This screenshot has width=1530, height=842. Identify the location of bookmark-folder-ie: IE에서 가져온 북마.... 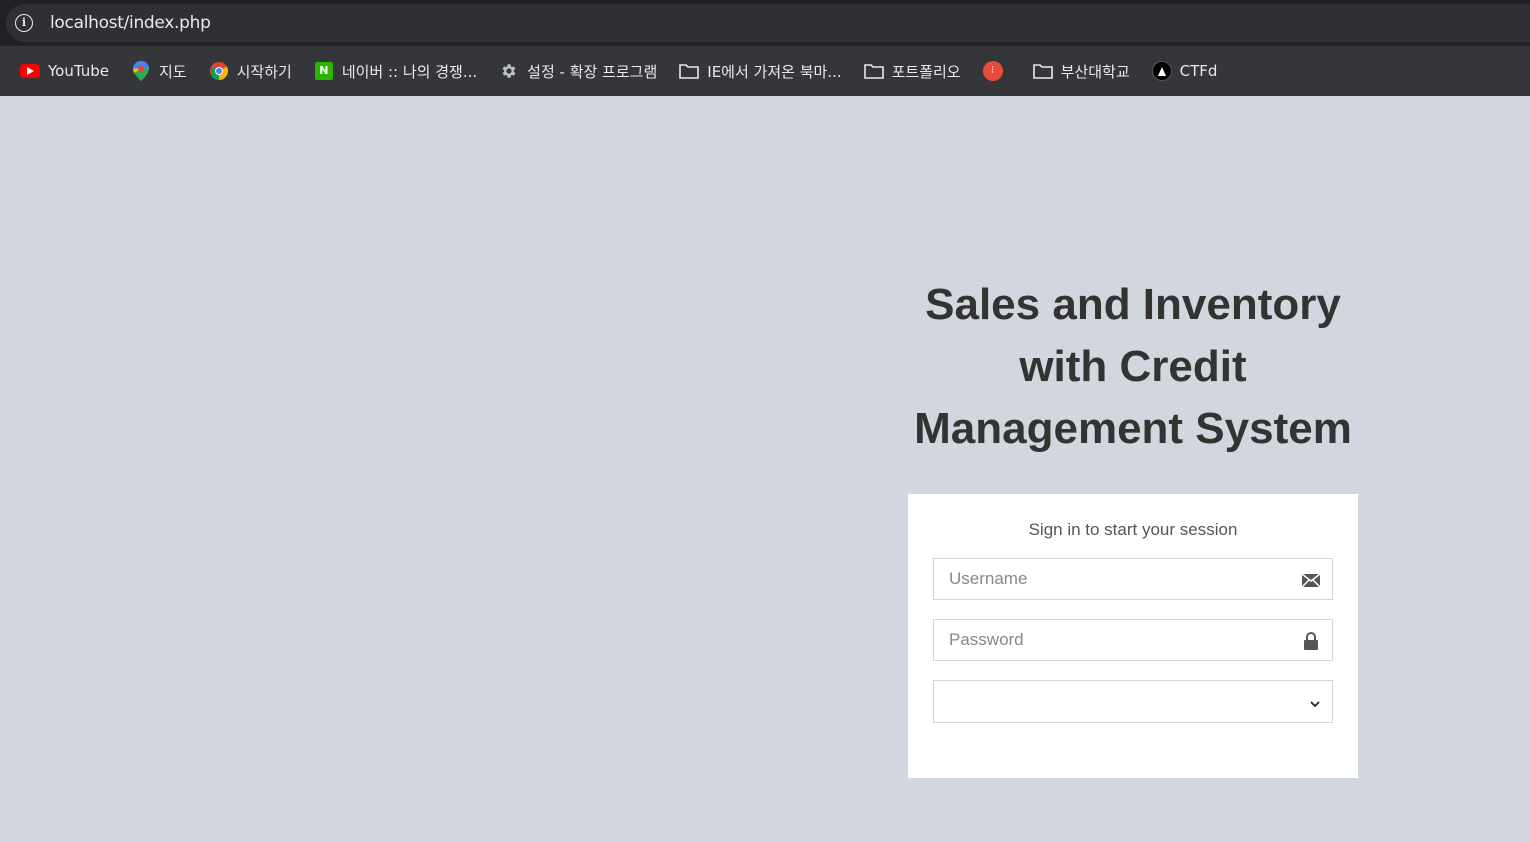
(760, 71).